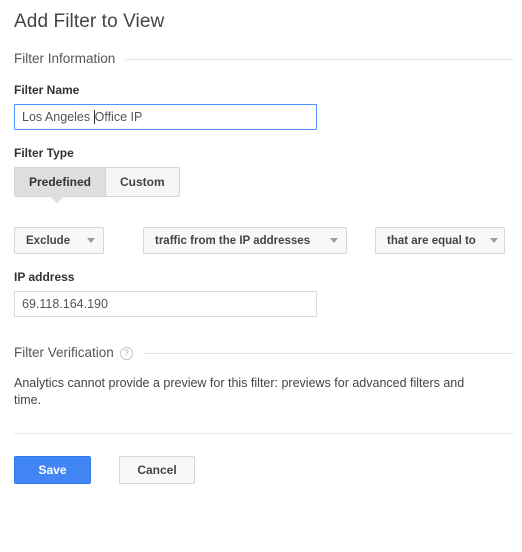  I want to click on filter-action-value: Exclude, so click(48, 240).